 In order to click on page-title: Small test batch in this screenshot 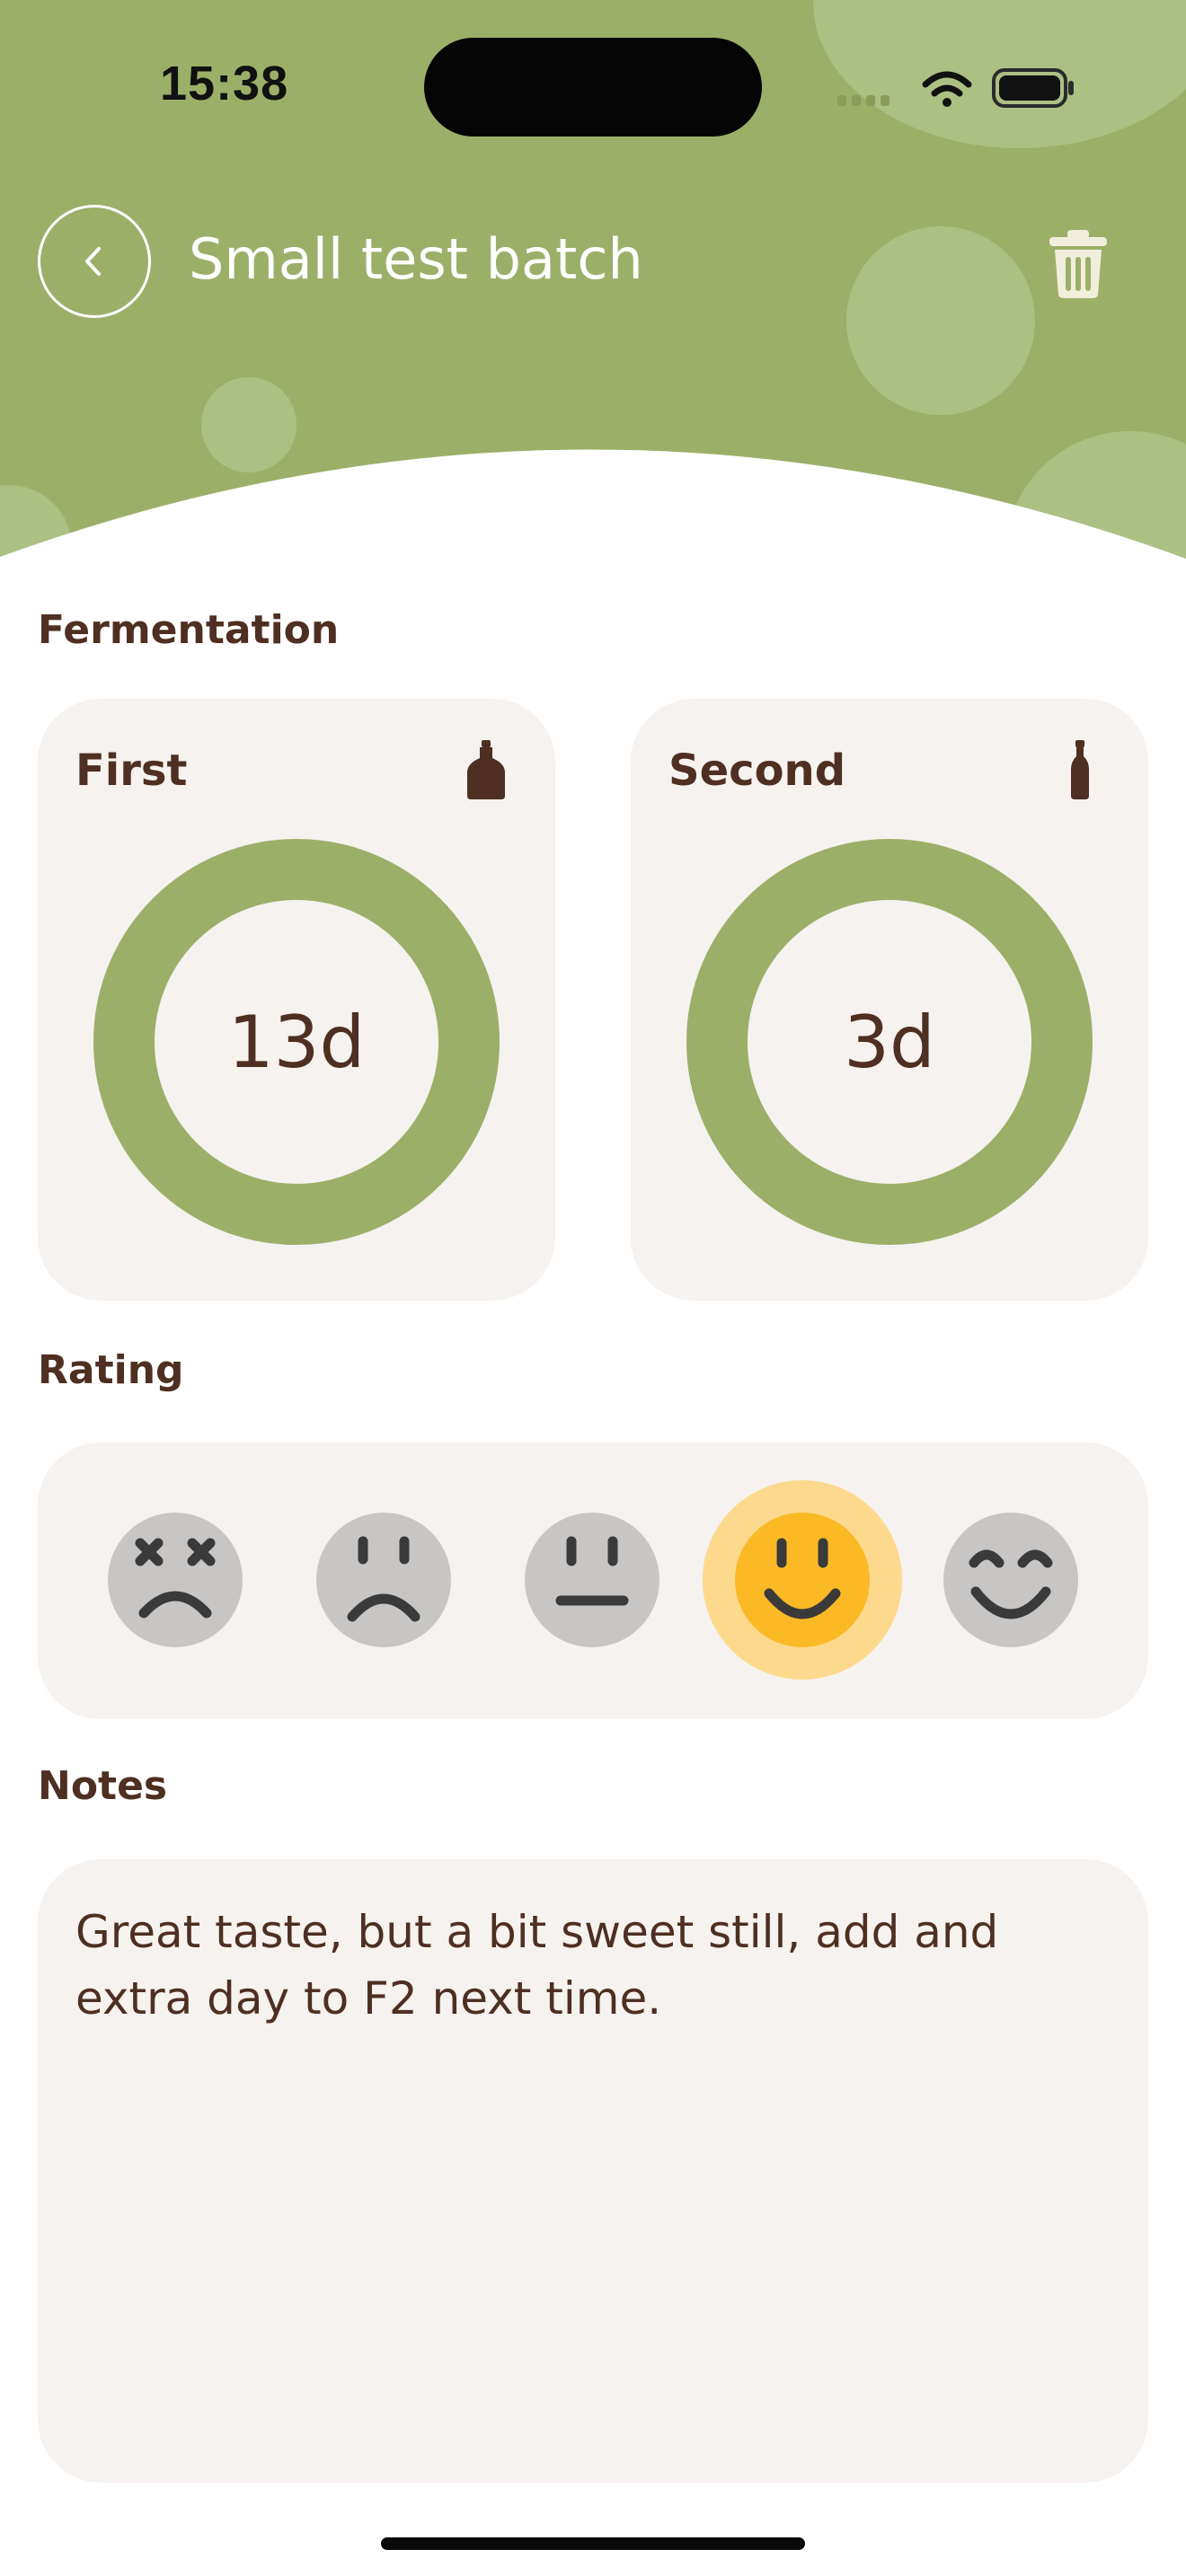, I will do `click(416, 259)`.